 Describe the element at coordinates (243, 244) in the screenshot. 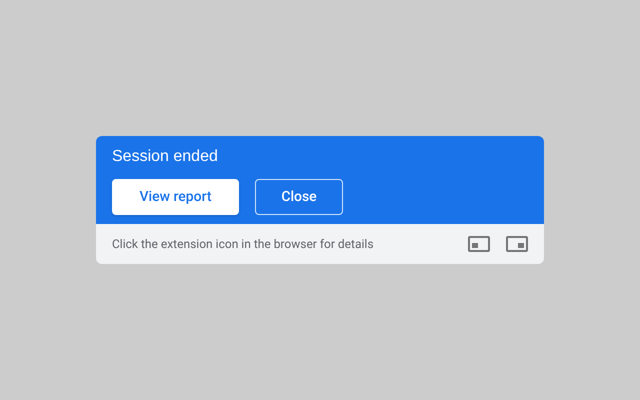

I see `footer-hint: Click the extension icon in the browser for details` at that location.